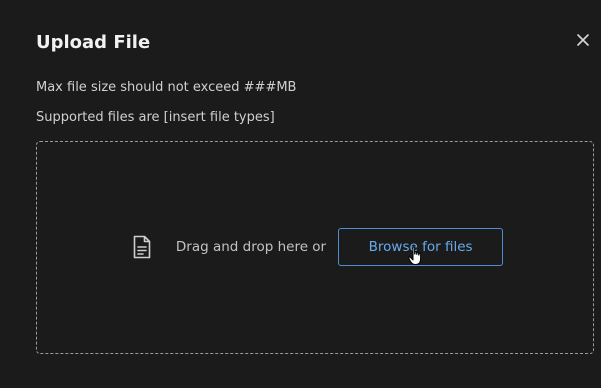 The width and height of the screenshot is (601, 388). Describe the element at coordinates (155, 117) in the screenshot. I see `supported-files-text: Supported files are [insert file types]` at that location.